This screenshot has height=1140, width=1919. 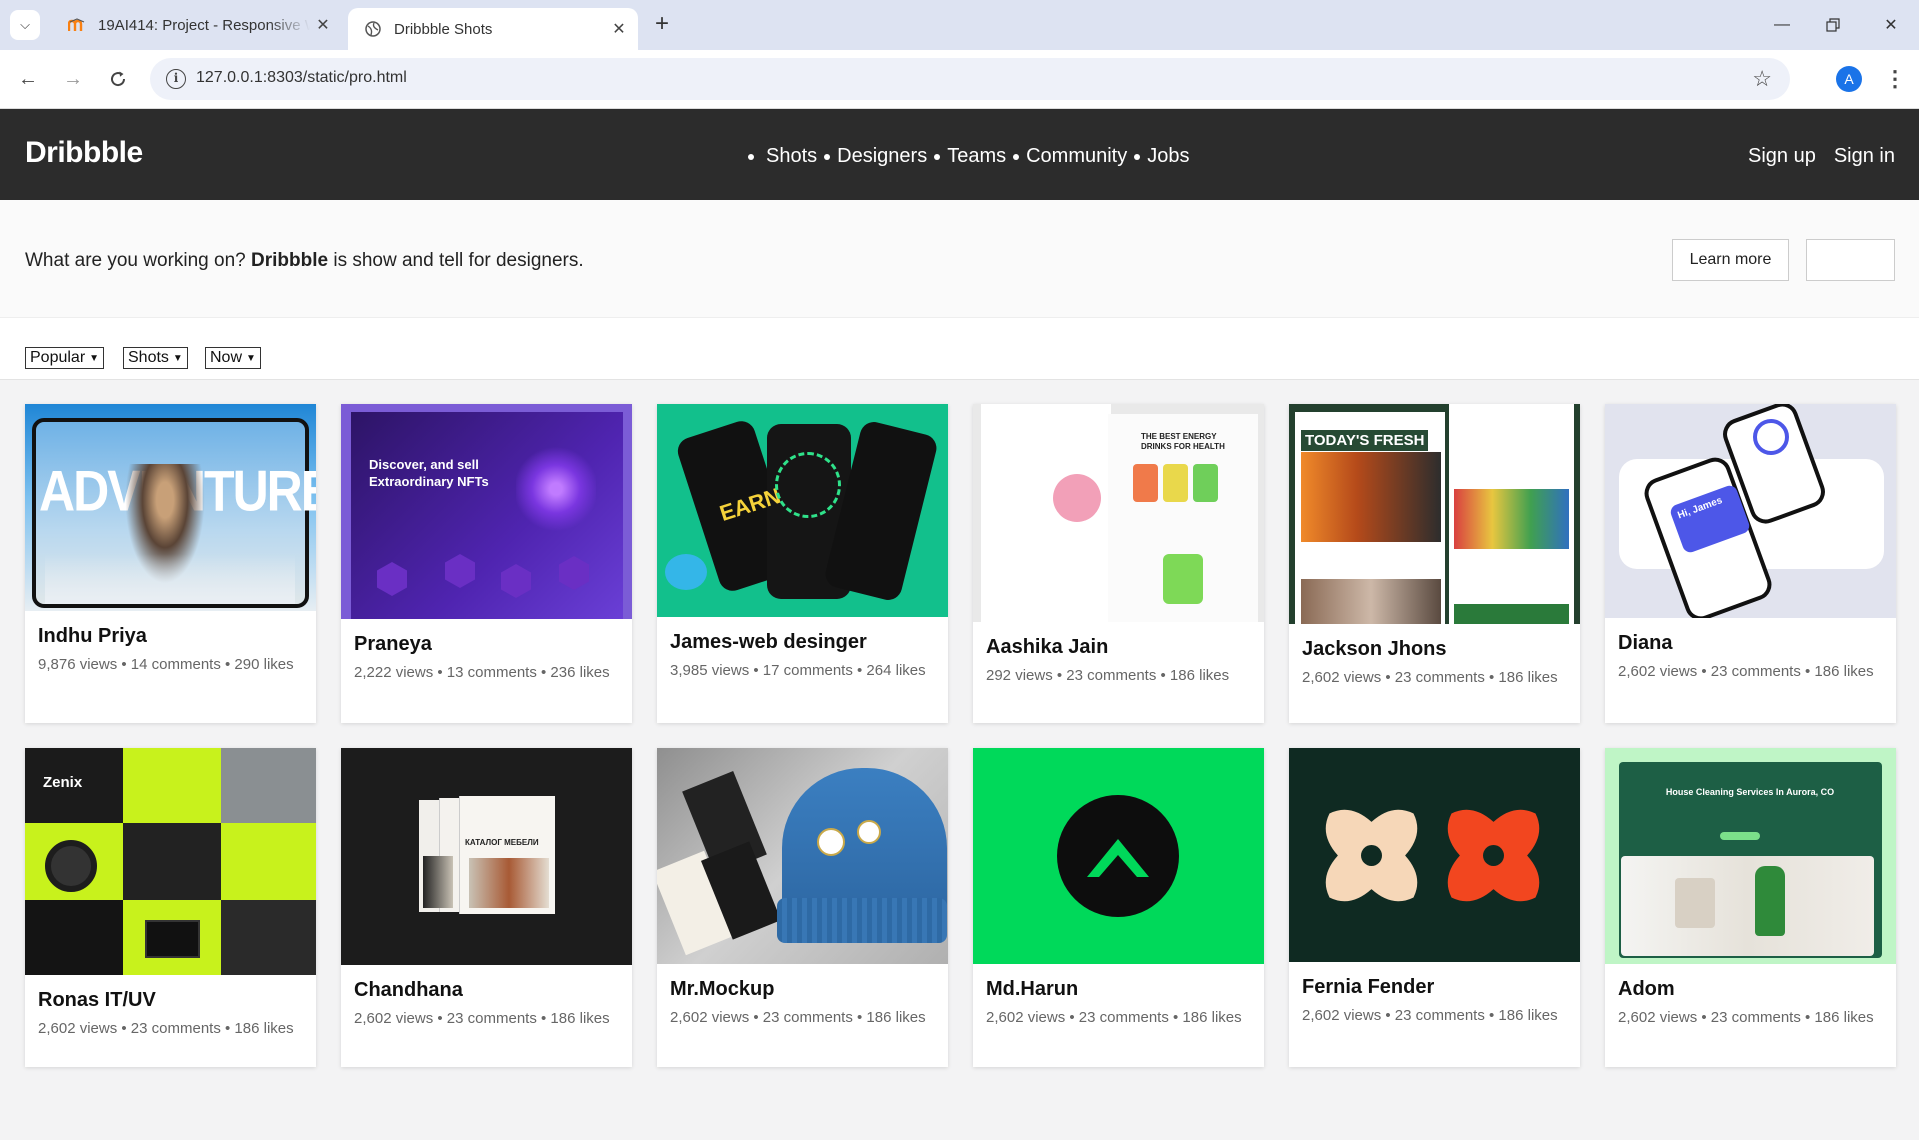 What do you see at coordinates (58, 357) in the screenshot?
I see `filter-label: Popular` at bounding box center [58, 357].